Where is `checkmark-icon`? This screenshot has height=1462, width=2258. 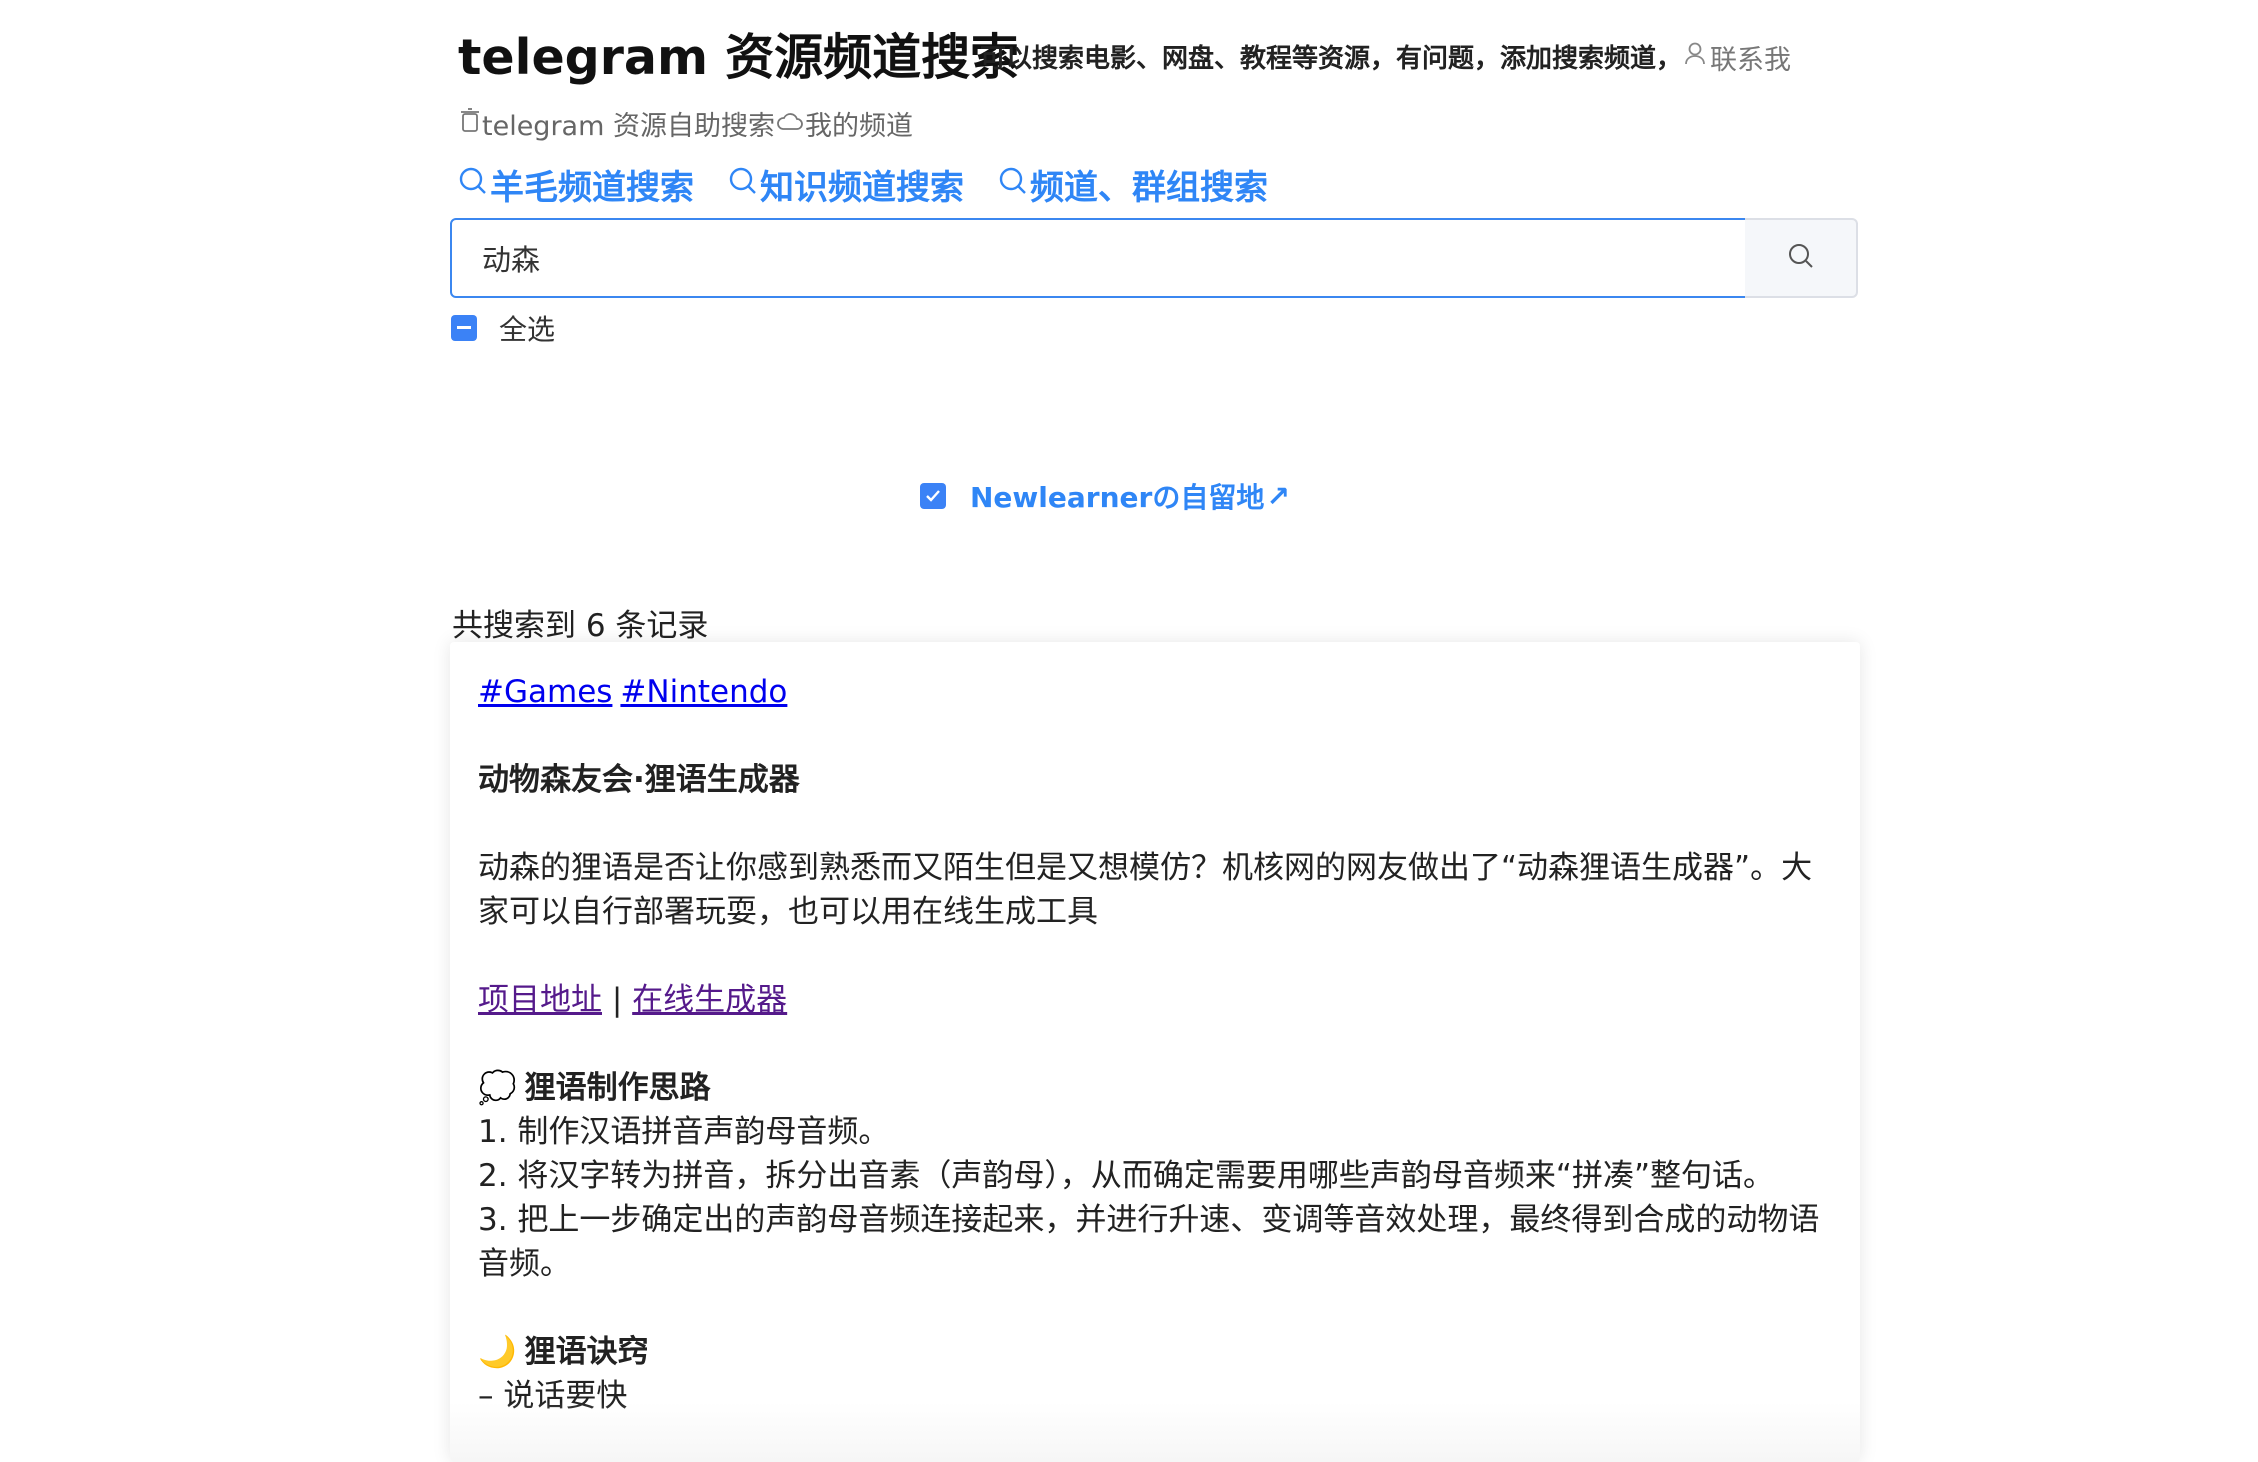
checkmark-icon is located at coordinates (933, 496).